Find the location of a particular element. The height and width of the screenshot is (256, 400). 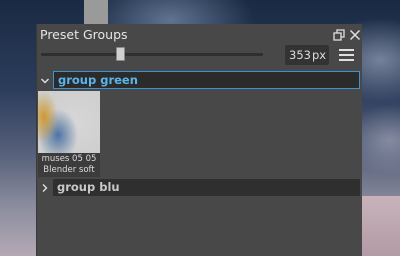

group-header-green: group green is located at coordinates (200, 80).